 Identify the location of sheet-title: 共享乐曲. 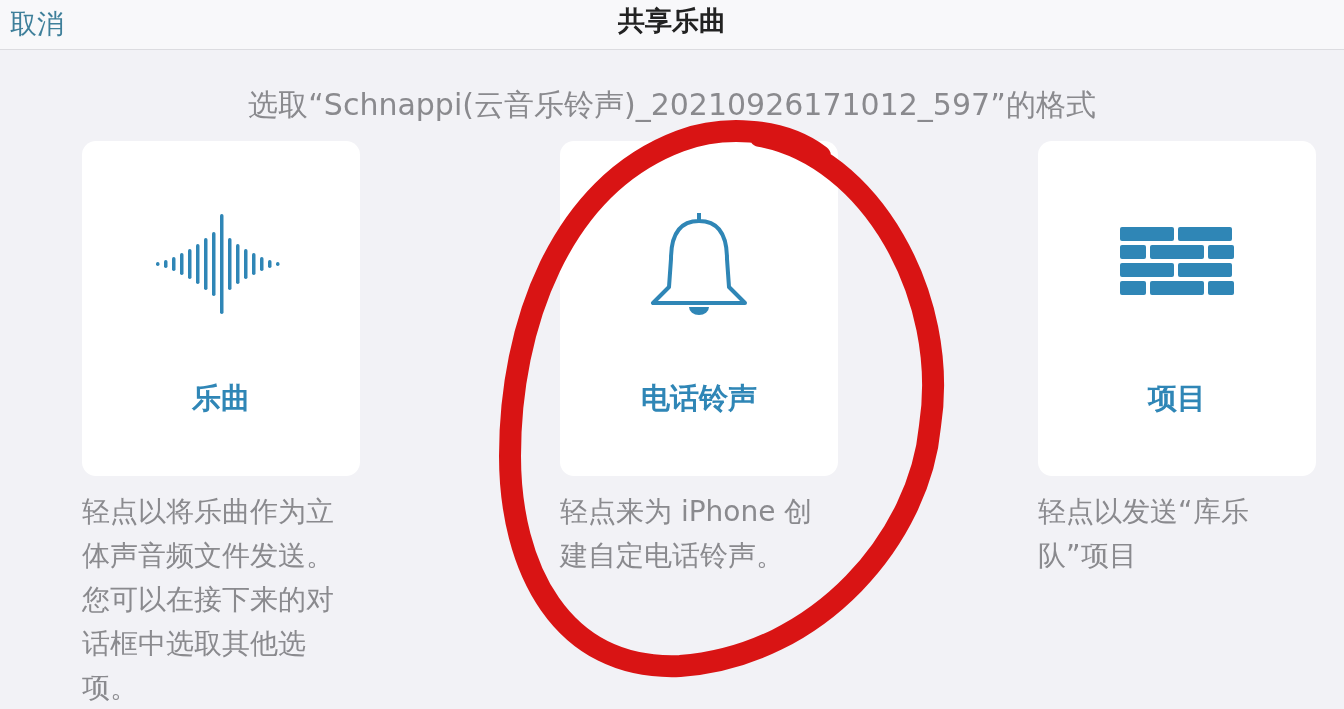
(672, 20).